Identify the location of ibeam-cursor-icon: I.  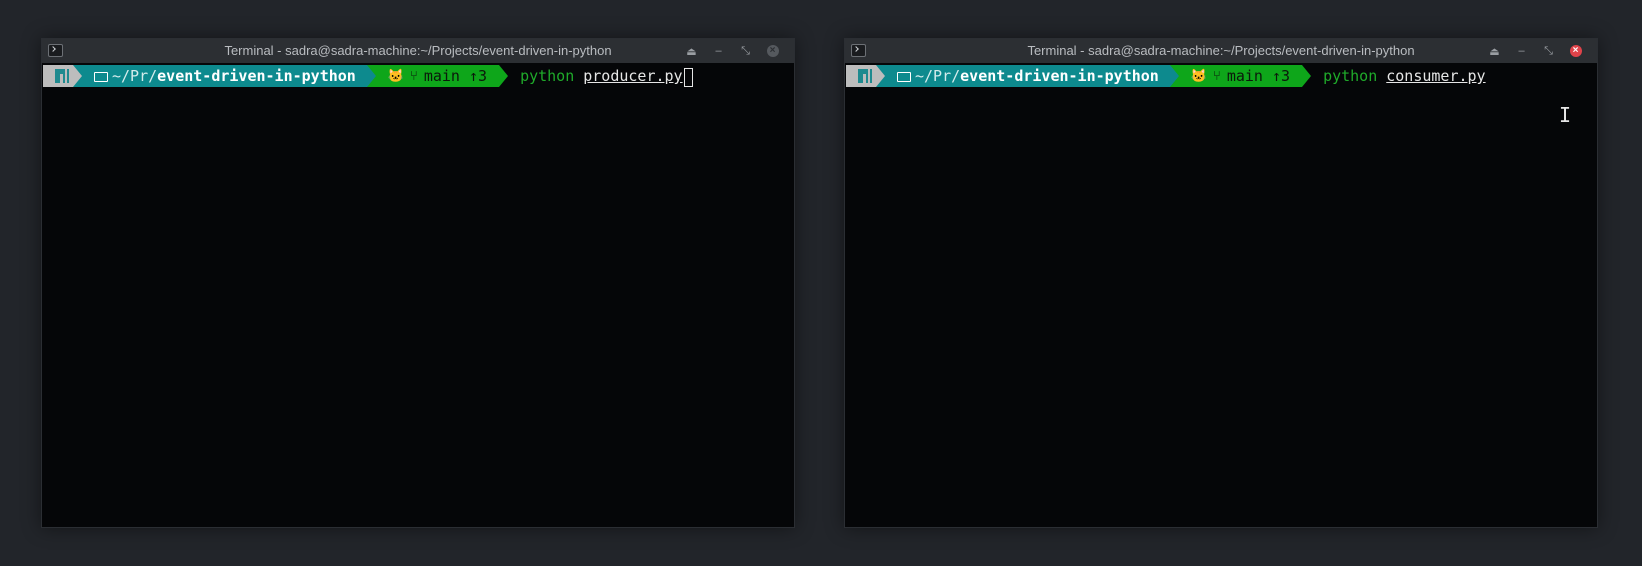
(1565, 115).